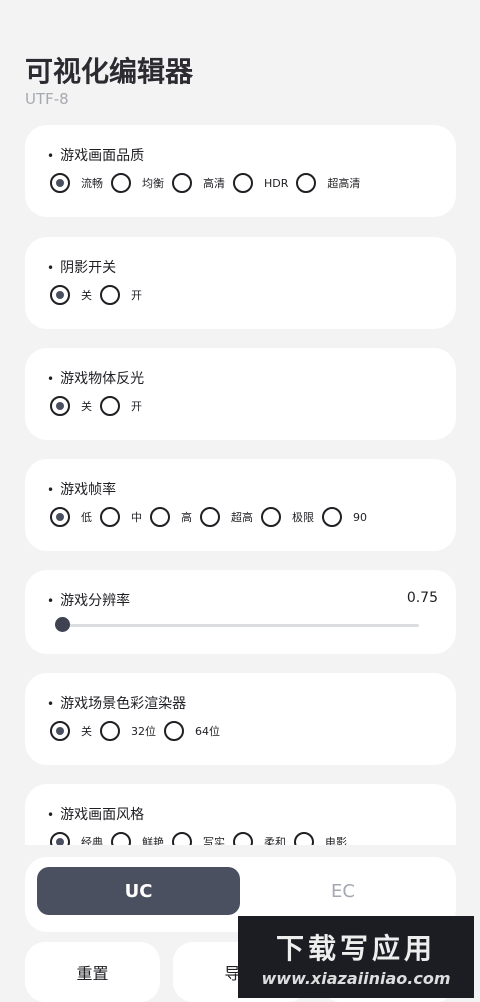 Image resolution: width=480 pixels, height=1002 pixels. Describe the element at coordinates (76, 838) in the screenshot. I see `radio-option: 经典` at that location.